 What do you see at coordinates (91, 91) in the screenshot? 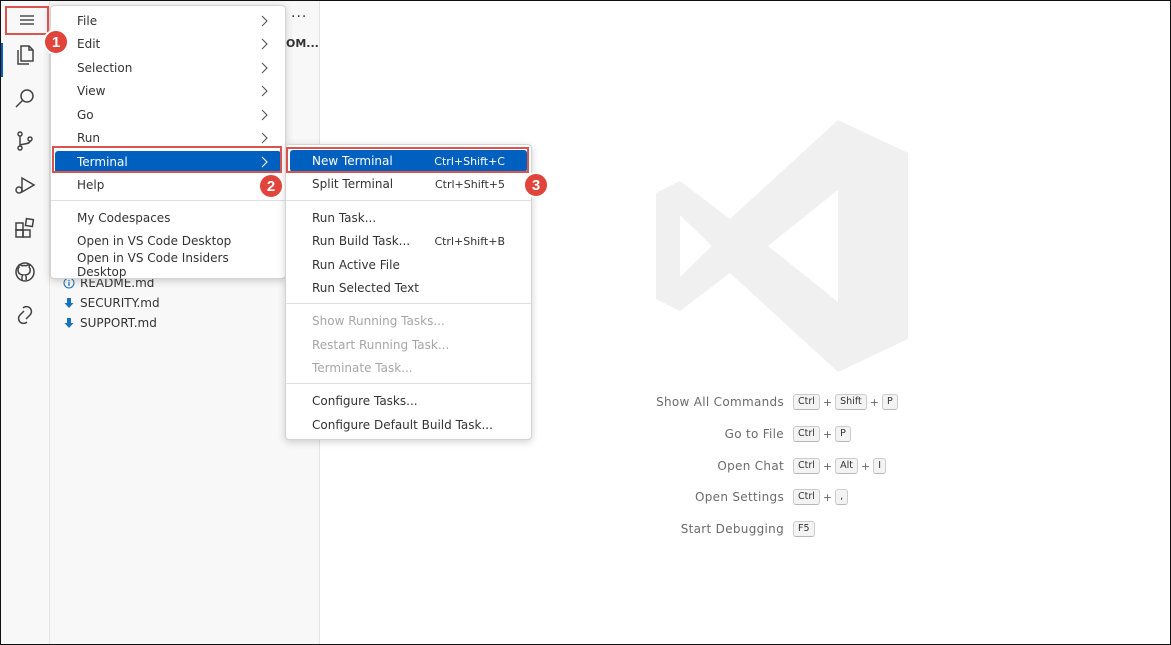
I see `menu-item-label: View` at bounding box center [91, 91].